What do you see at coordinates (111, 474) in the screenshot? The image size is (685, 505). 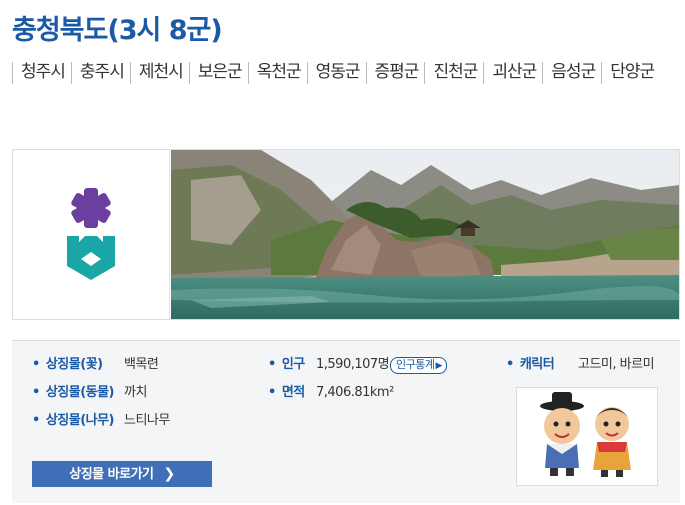 I see `symbols-link-label: 상징물 바로가기` at bounding box center [111, 474].